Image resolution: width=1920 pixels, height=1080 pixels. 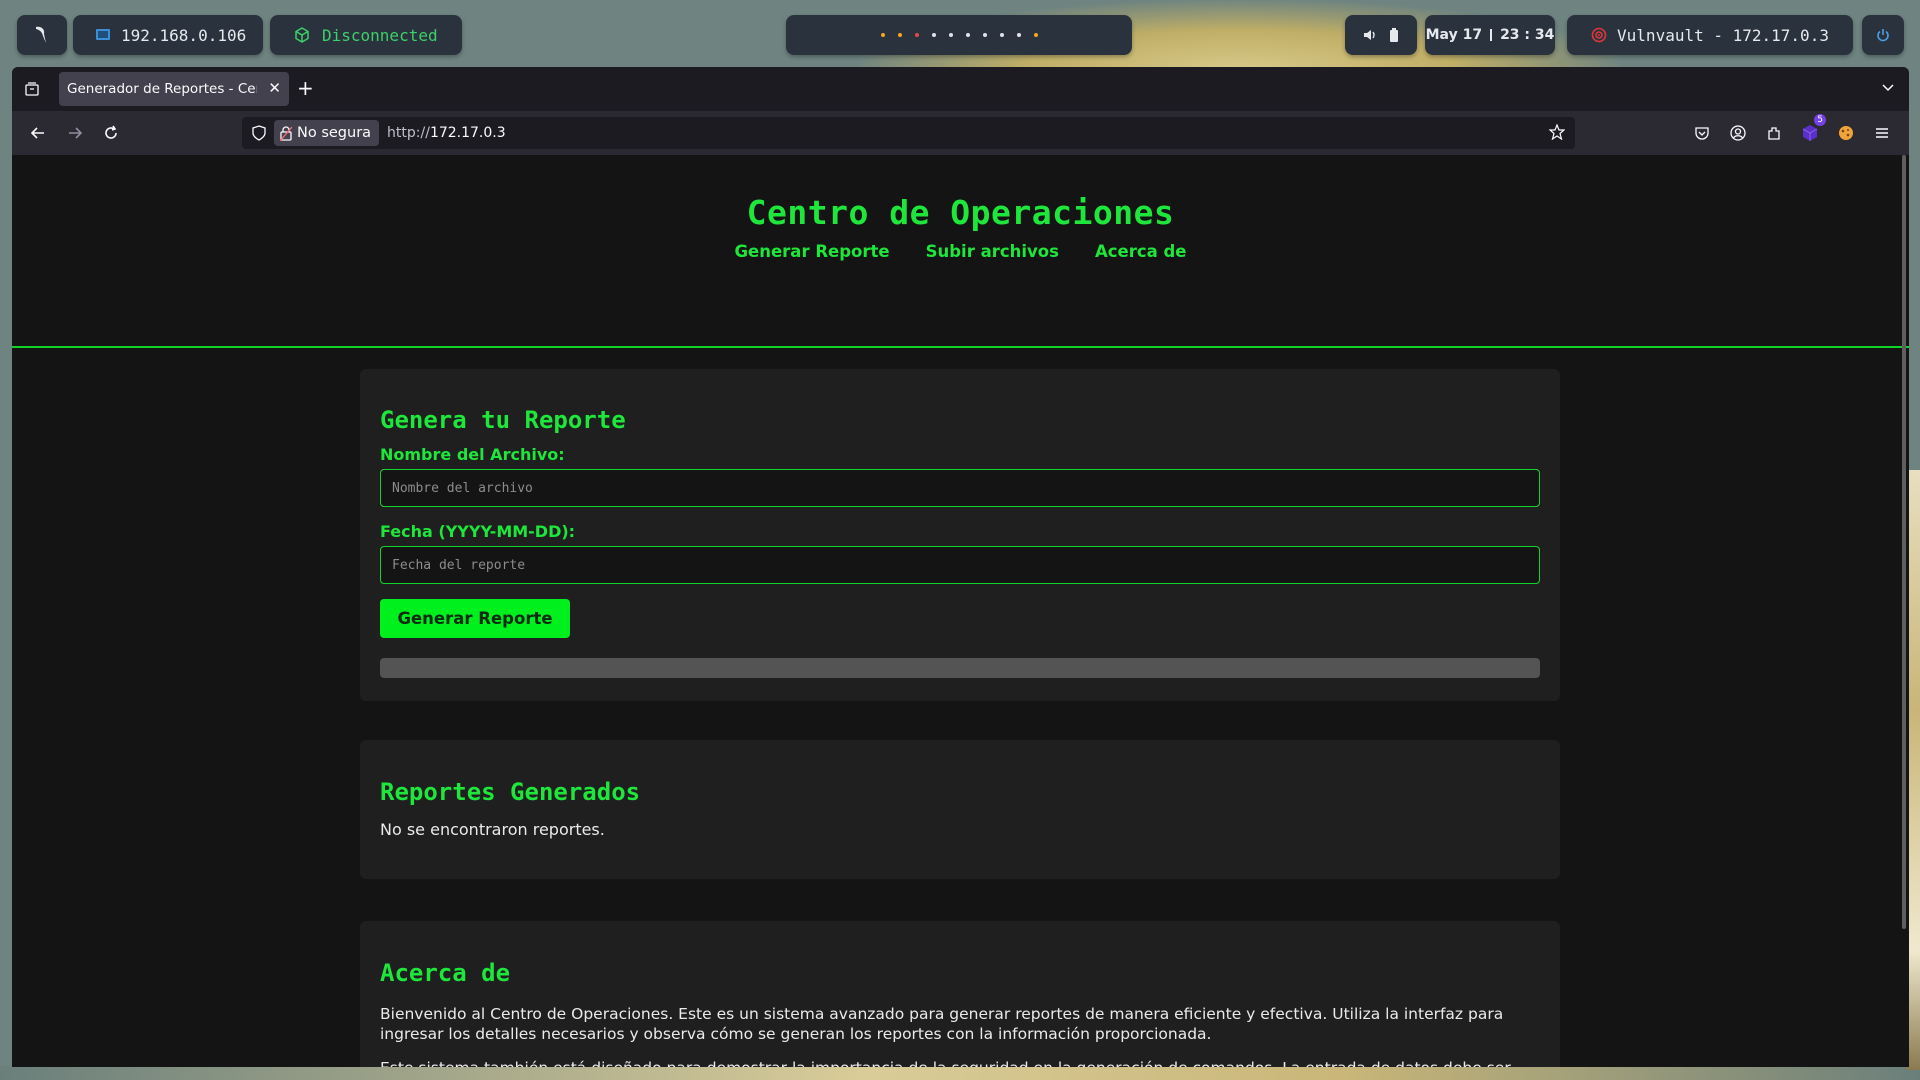 What do you see at coordinates (503, 420) in the screenshot?
I see `form-heading: Genera tu Reporte` at bounding box center [503, 420].